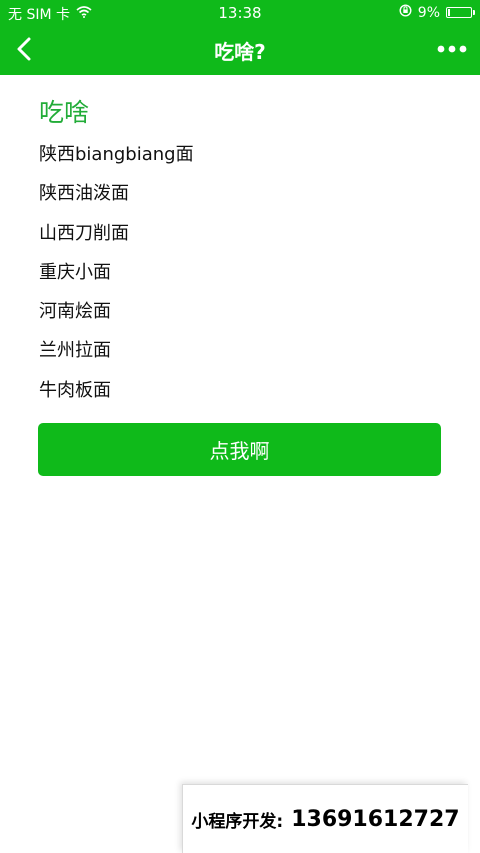 The width and height of the screenshot is (480, 853). I want to click on battery-percent: 9%, so click(428, 12).